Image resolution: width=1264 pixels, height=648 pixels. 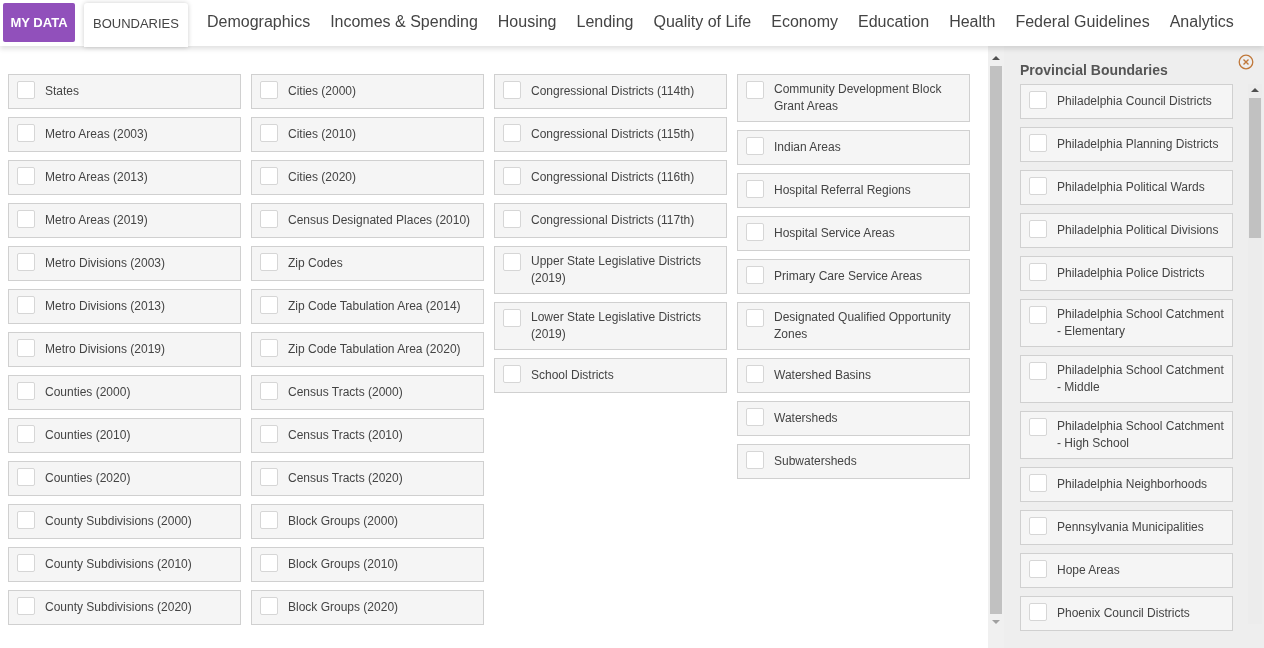 What do you see at coordinates (610, 270) in the screenshot?
I see `boundary-option: Upper State Legislative Districts (2019)` at bounding box center [610, 270].